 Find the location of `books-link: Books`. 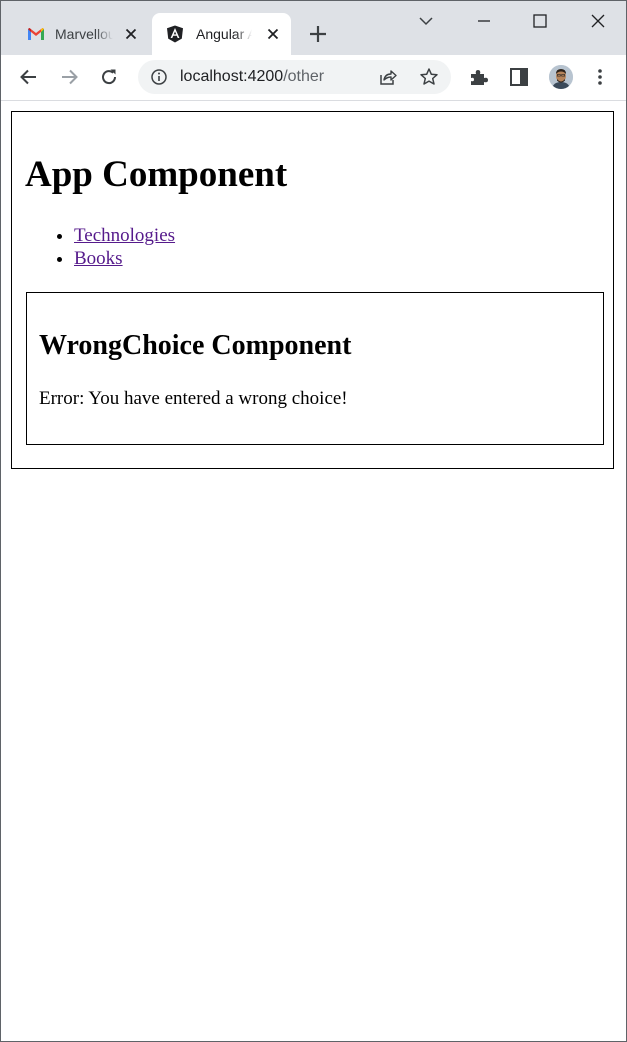

books-link: Books is located at coordinates (98, 258).